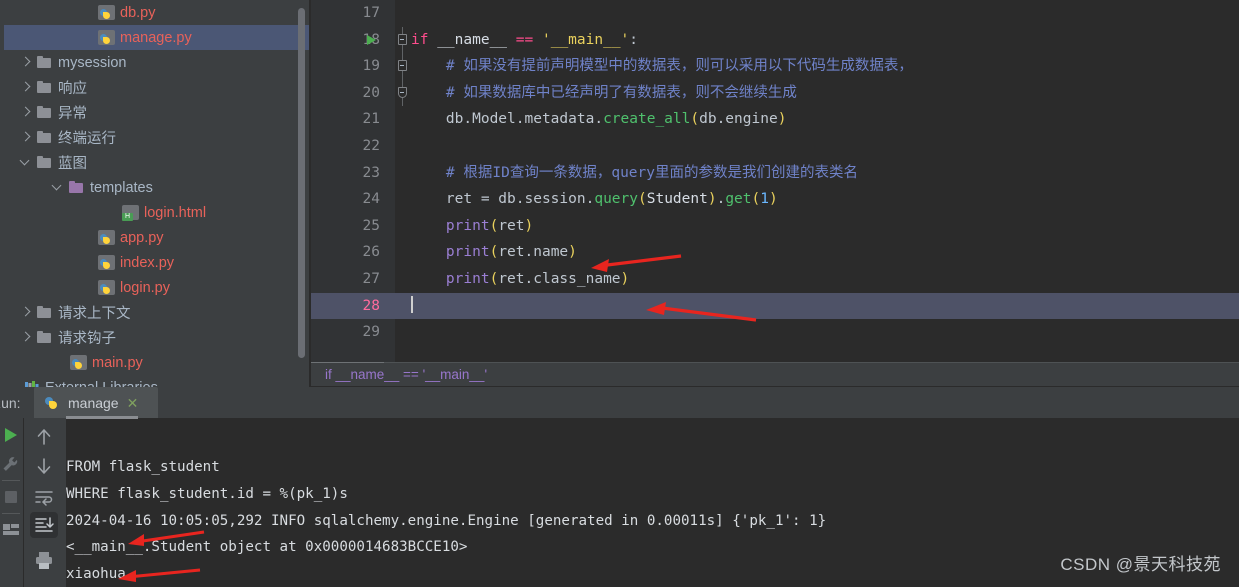 The image size is (1239, 587). I want to click on tree-item-app.py: app.py, so click(155, 237).